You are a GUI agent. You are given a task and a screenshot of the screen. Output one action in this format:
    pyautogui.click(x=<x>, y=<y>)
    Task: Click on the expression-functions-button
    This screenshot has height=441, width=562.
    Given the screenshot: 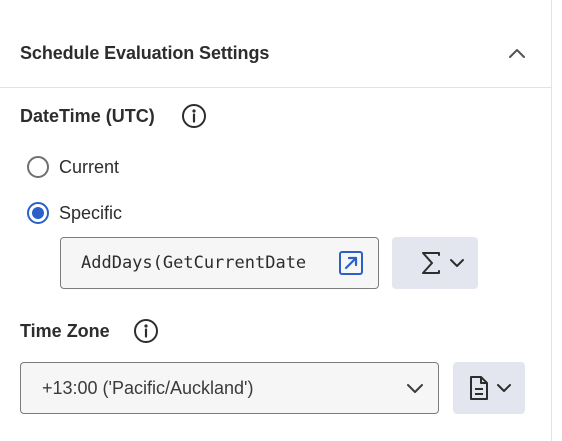 What is the action you would take?
    pyautogui.click(x=435, y=263)
    